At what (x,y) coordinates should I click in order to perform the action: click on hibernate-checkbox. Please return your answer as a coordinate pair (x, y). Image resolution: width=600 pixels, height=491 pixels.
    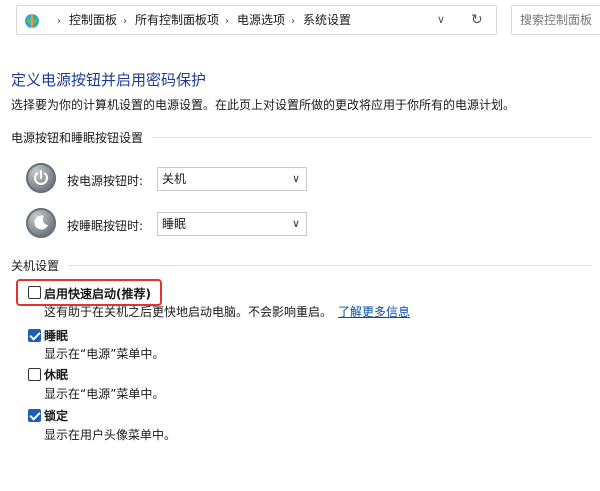
    Looking at the image, I should click on (34, 374).